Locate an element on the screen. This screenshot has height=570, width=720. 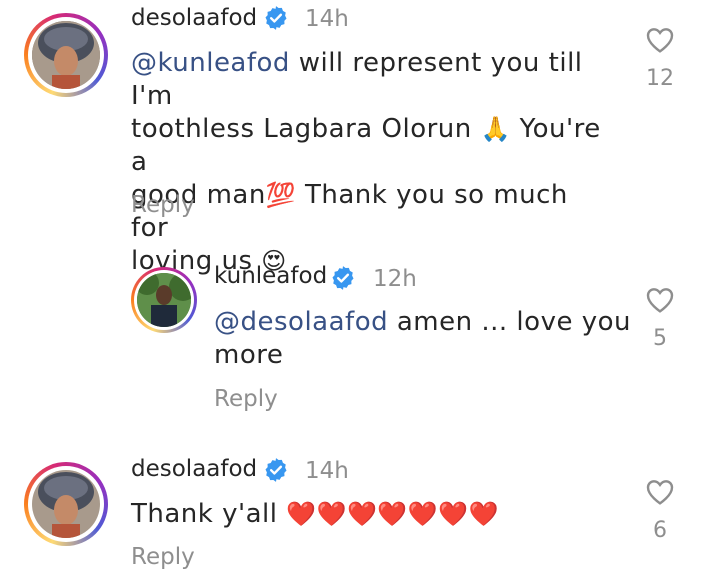
like-count: 12 is located at coordinates (660, 78).